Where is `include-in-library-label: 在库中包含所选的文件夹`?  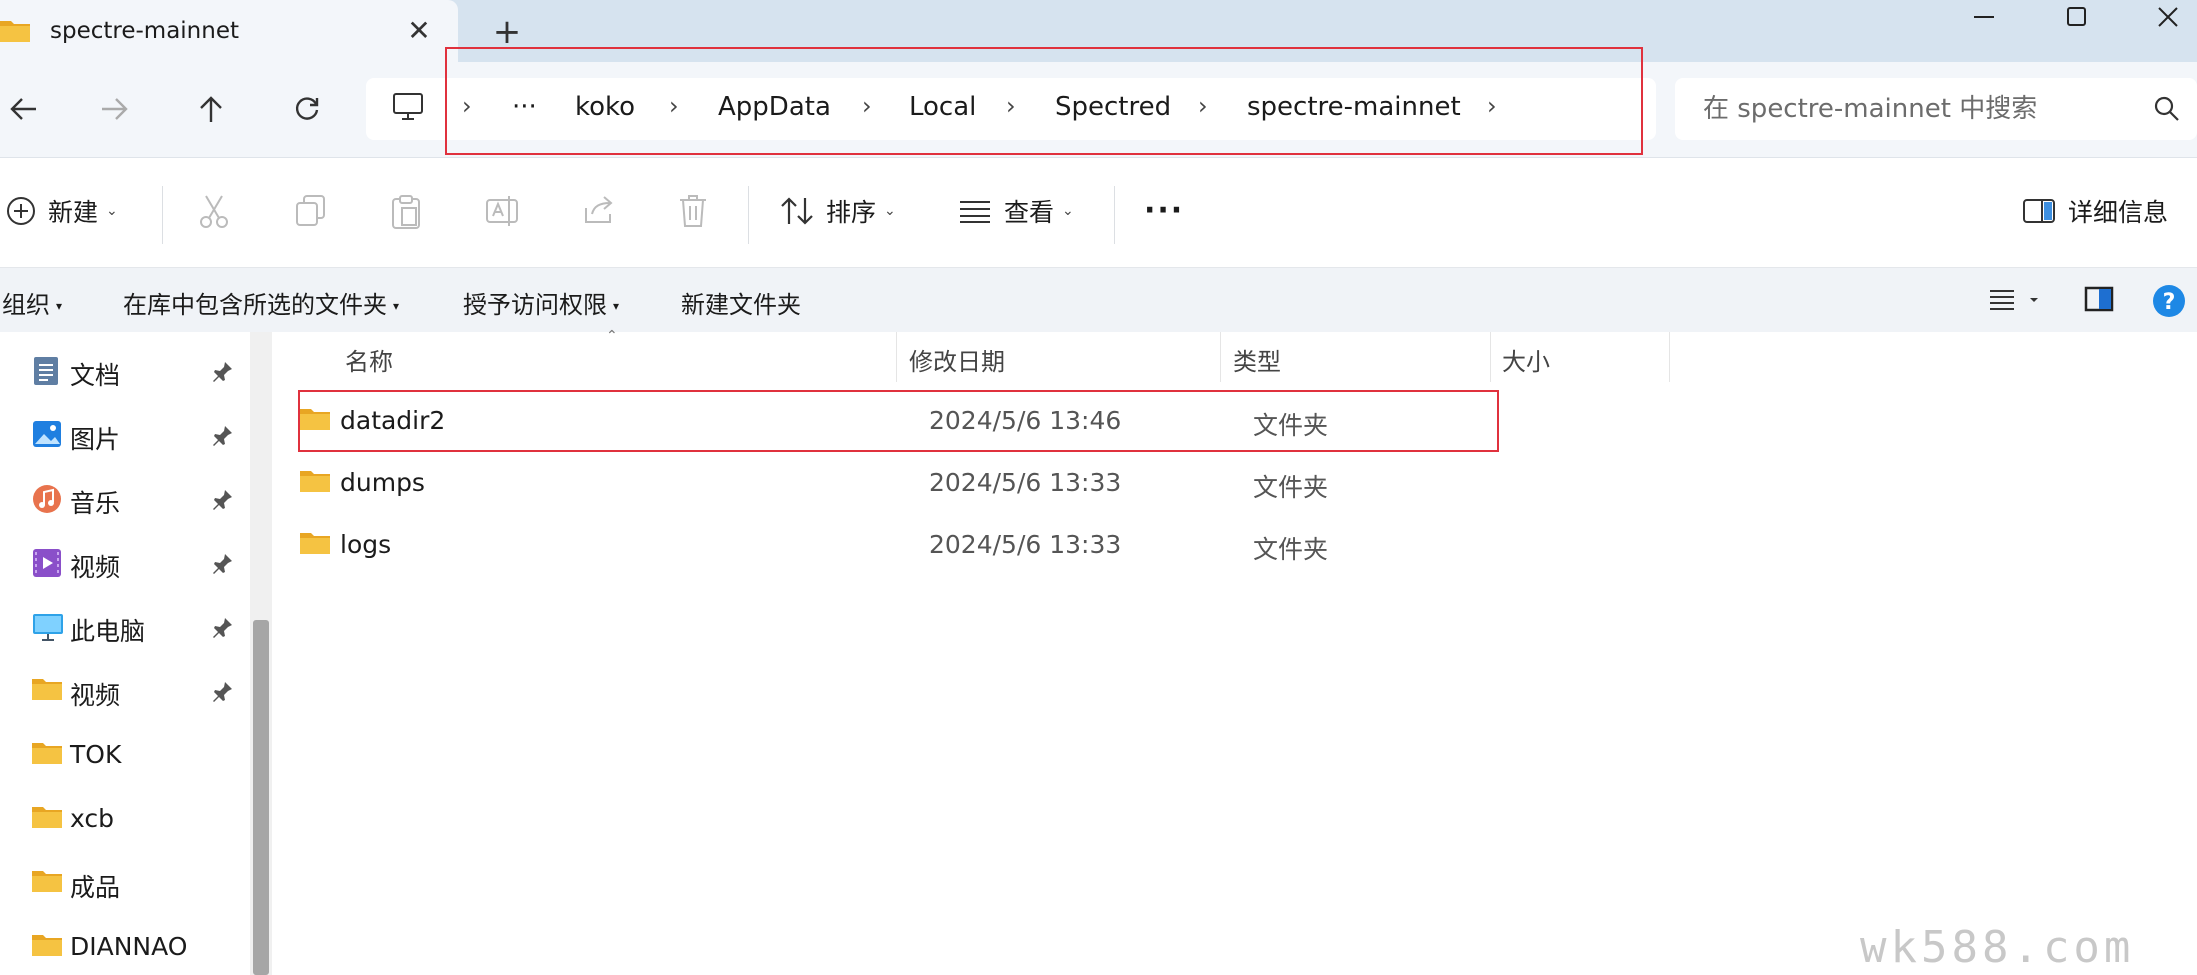
include-in-library-label: 在库中包含所选的文件夹 is located at coordinates (255, 305).